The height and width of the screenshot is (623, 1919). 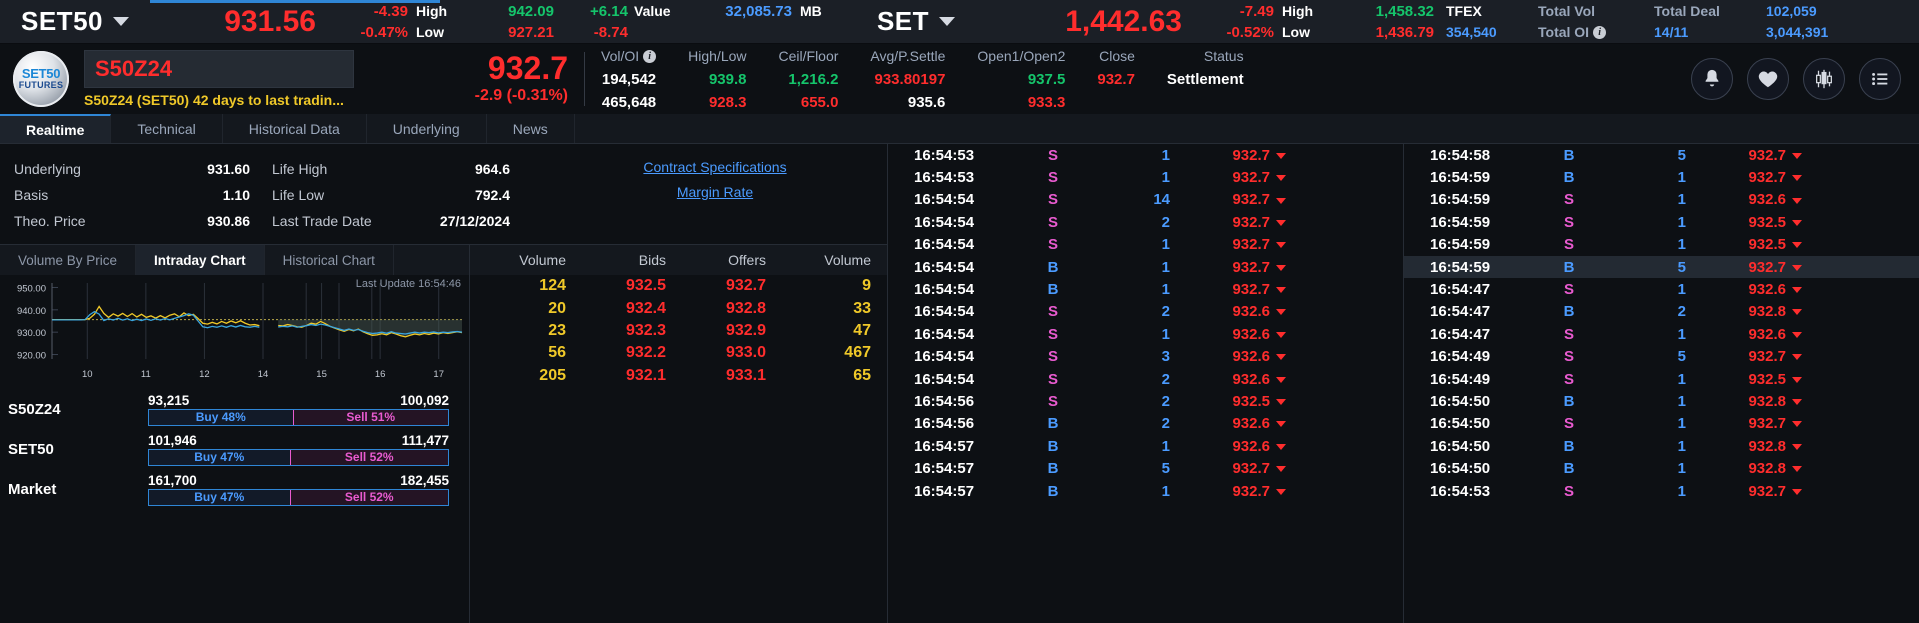 I want to click on ticker-time: 16:54:53, so click(x=944, y=178).